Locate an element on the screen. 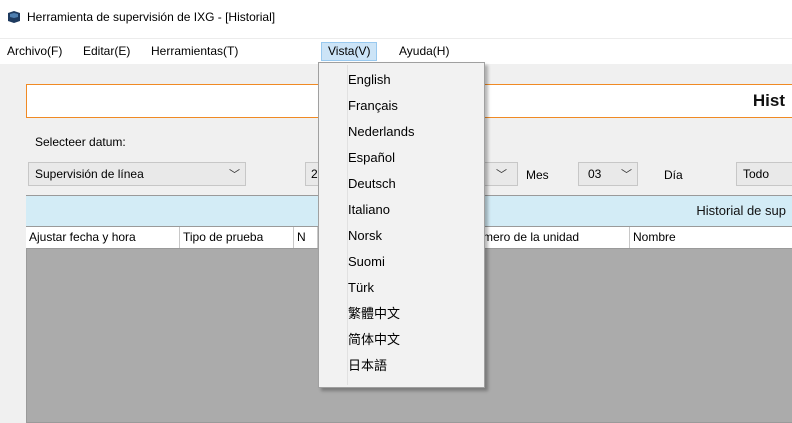  language-option-finnish: Suomi is located at coordinates (366, 262).